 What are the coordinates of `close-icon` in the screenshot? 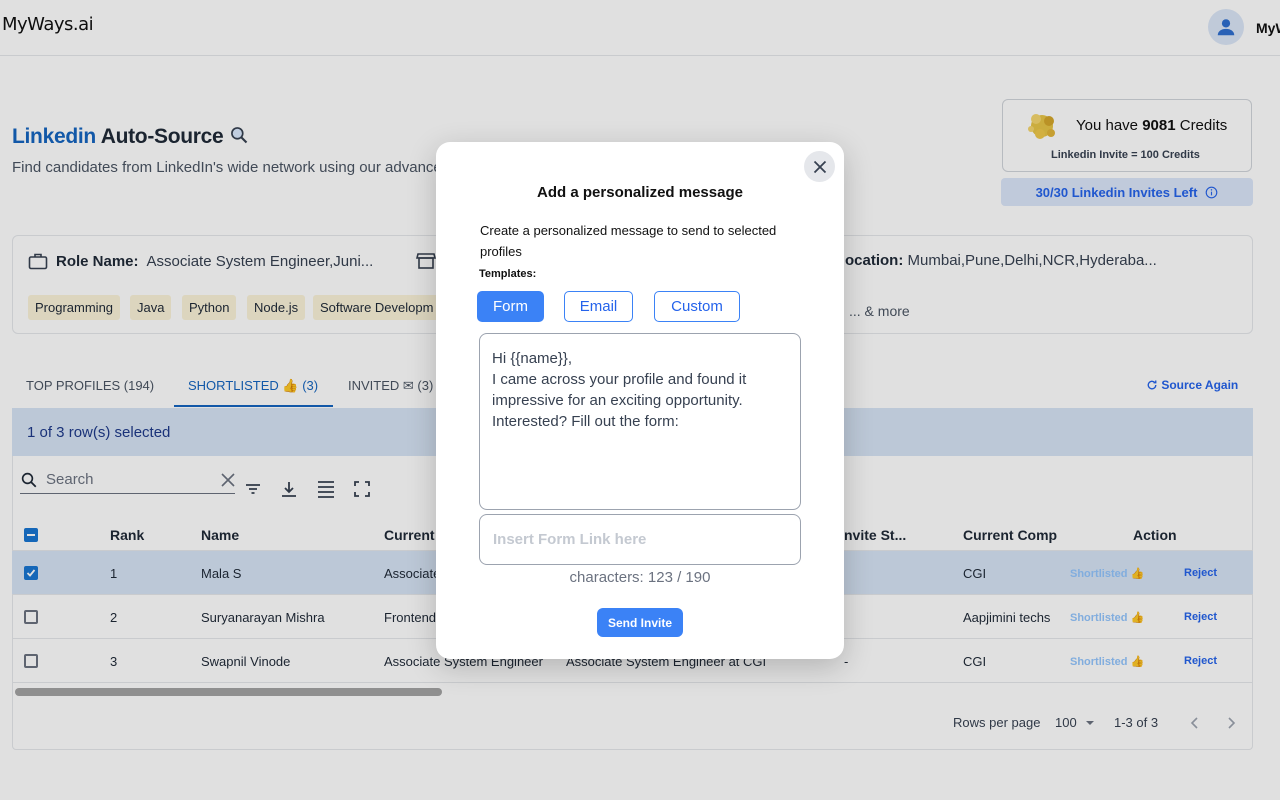 It's located at (819, 166).